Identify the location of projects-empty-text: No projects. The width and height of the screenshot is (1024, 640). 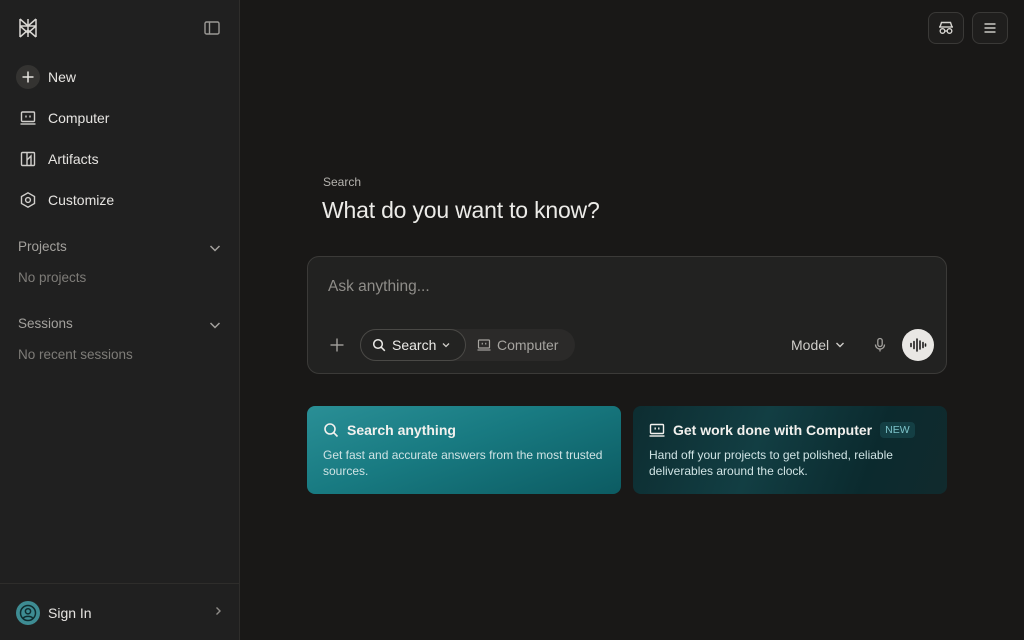
(52, 277).